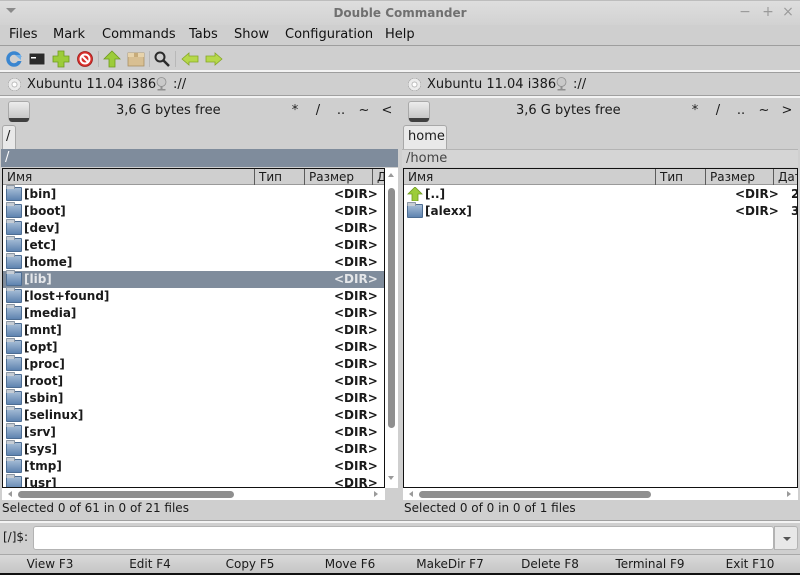 The image size is (800, 575). What do you see at coordinates (764, 110) in the screenshot?
I see `right-nav-home: ~` at bounding box center [764, 110].